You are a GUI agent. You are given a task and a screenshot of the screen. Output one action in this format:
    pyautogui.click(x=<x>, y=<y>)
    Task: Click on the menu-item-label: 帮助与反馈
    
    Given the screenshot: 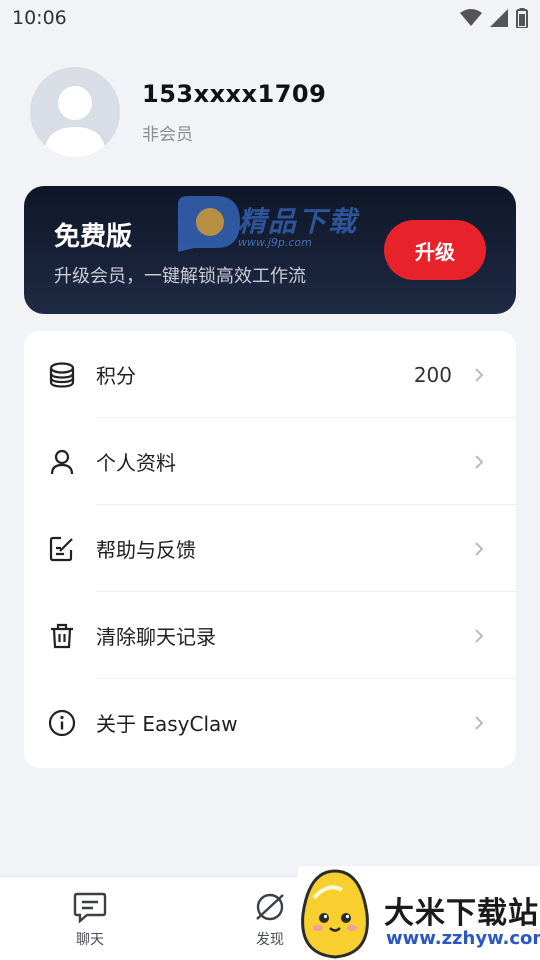 What is the action you would take?
    pyautogui.click(x=146, y=550)
    